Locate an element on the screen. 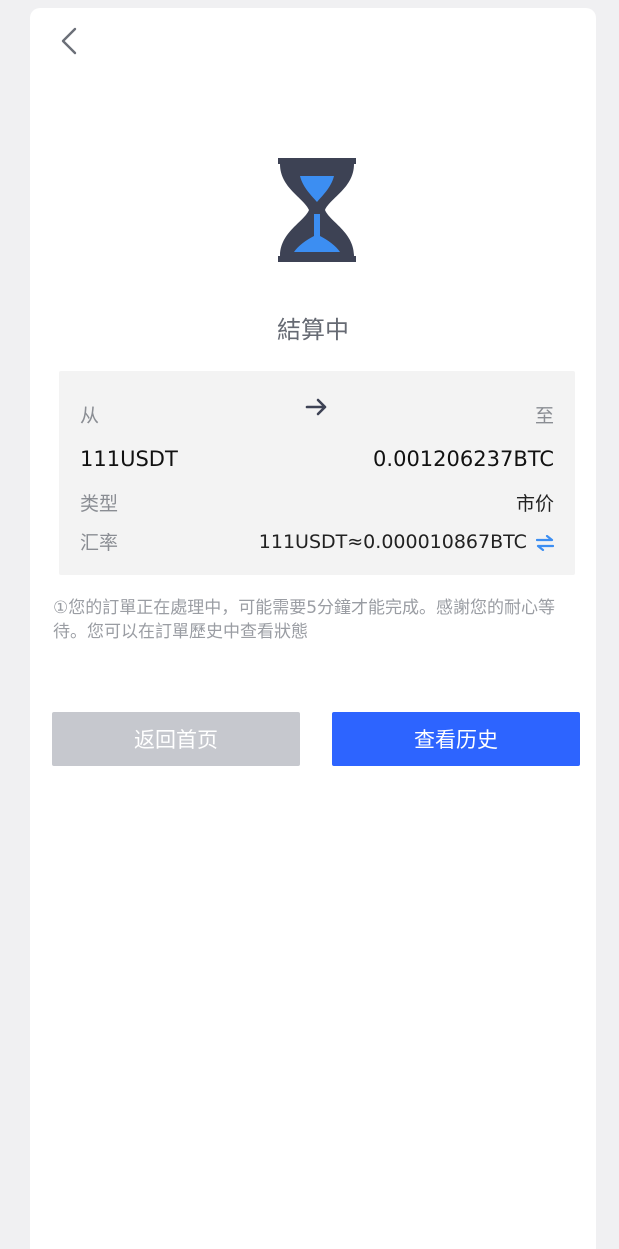 This screenshot has width=619, height=1249. arrow-right-icon is located at coordinates (316, 407).